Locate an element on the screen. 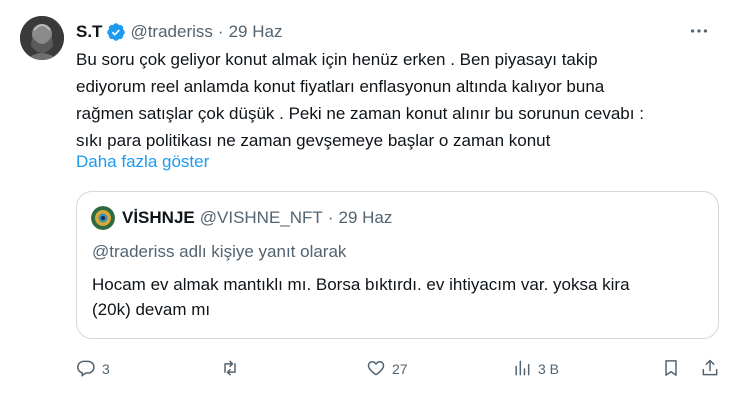 The height and width of the screenshot is (420, 730). author-handle: @traderiss is located at coordinates (171, 32).